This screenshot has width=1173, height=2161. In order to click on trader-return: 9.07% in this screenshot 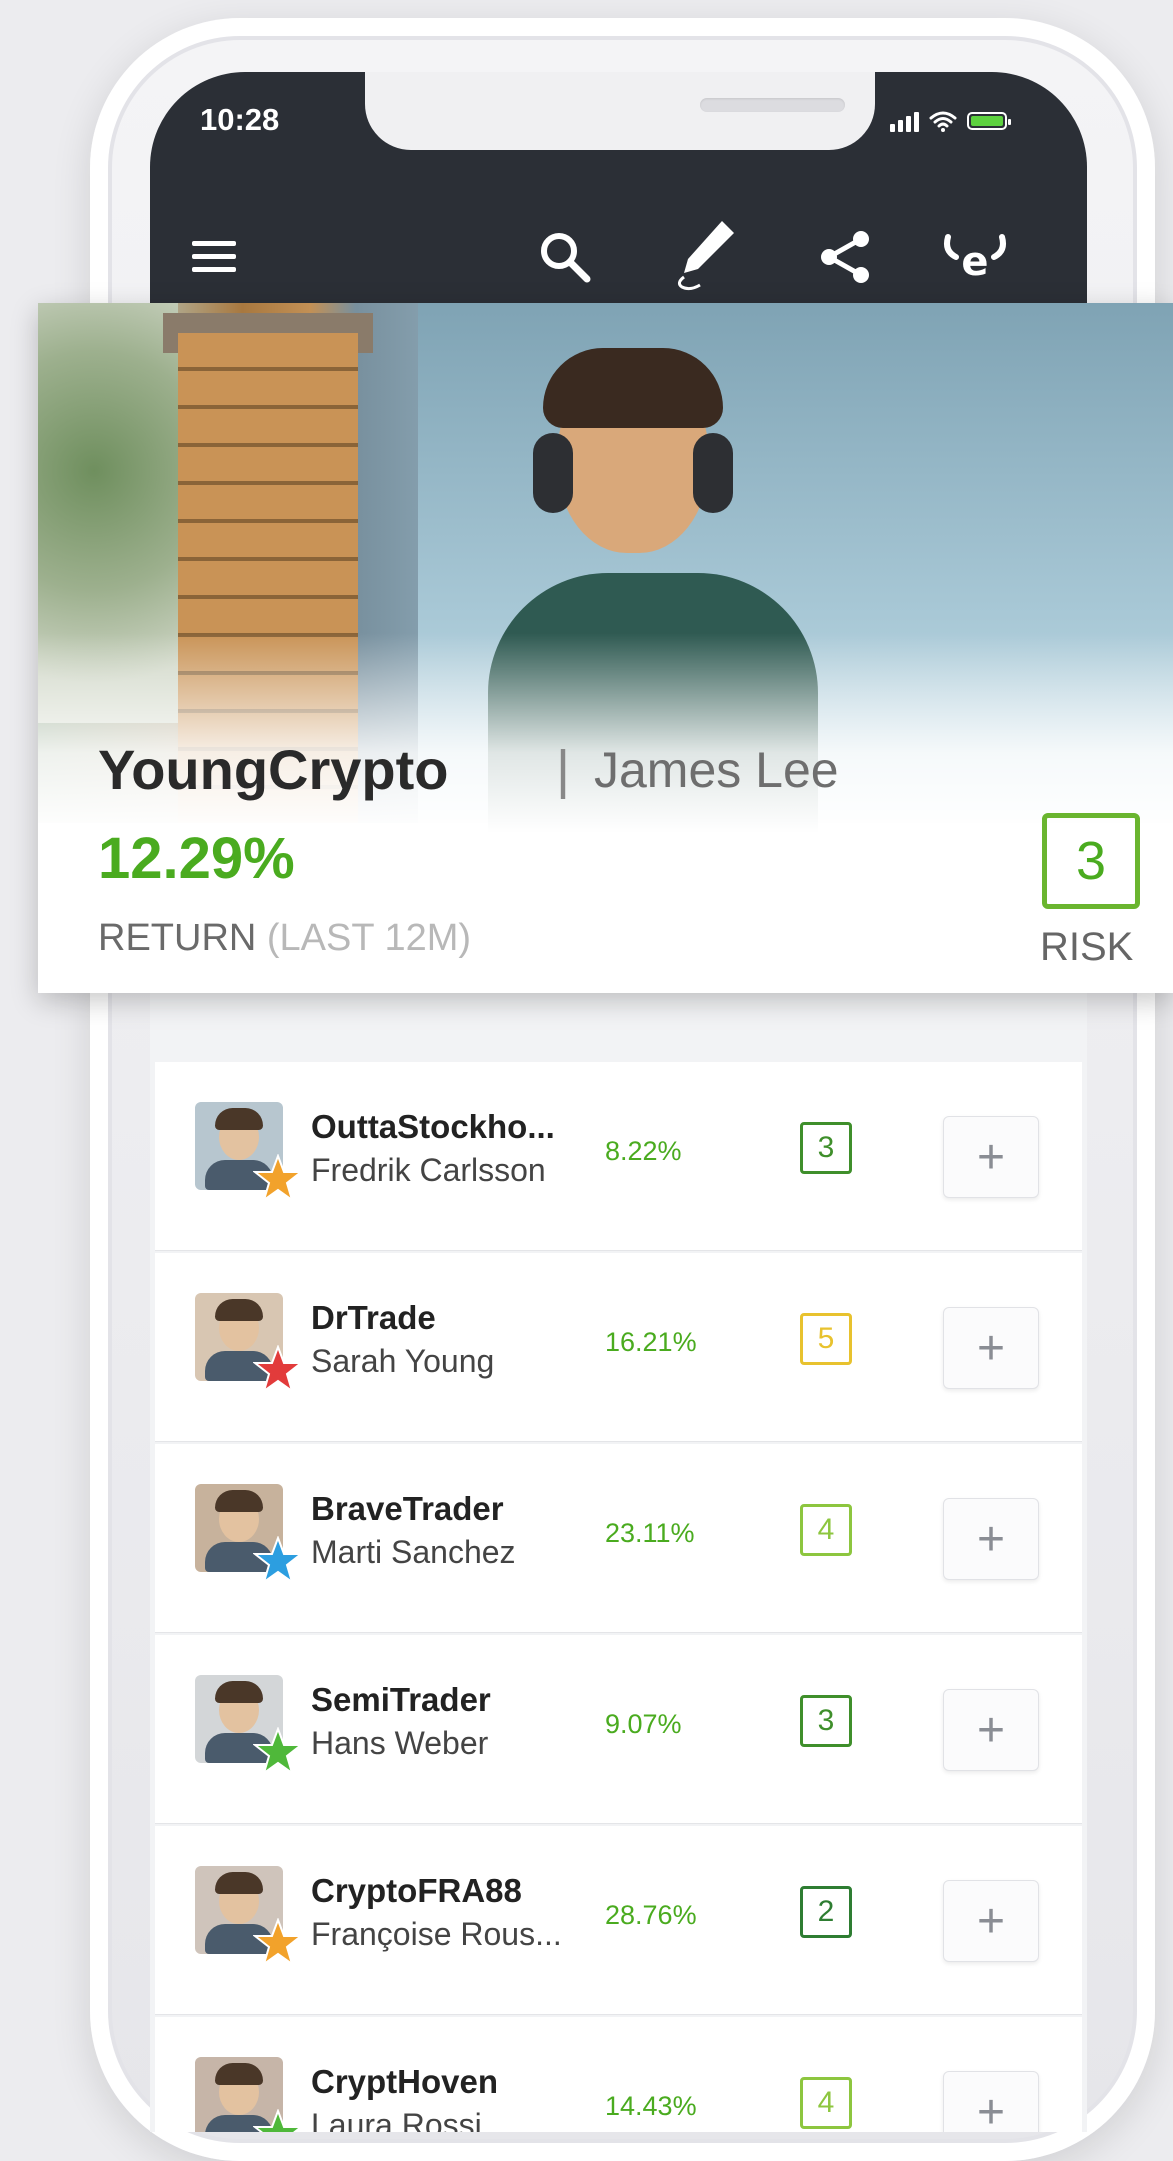, I will do `click(643, 1724)`.